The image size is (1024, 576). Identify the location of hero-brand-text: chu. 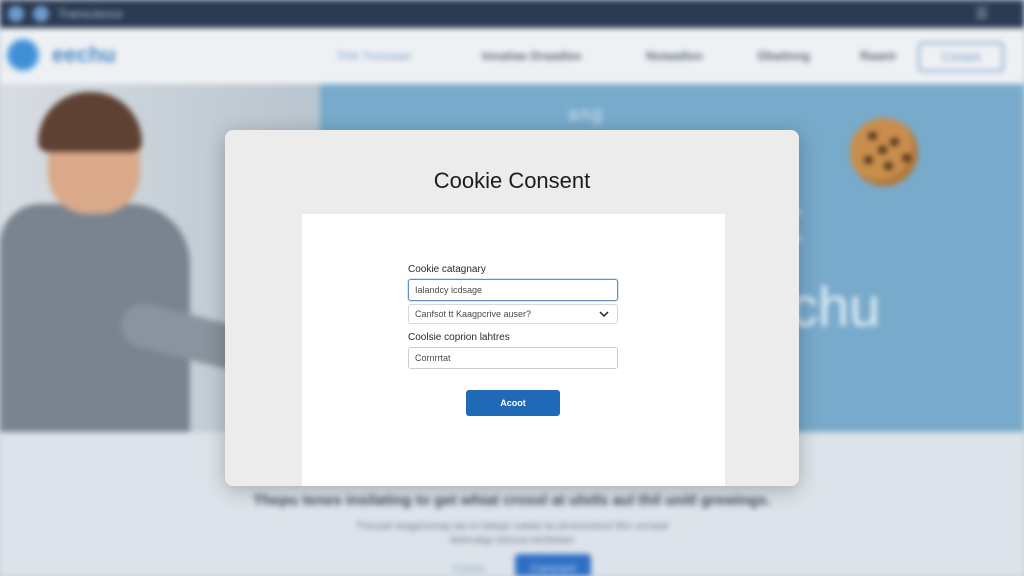
(835, 306).